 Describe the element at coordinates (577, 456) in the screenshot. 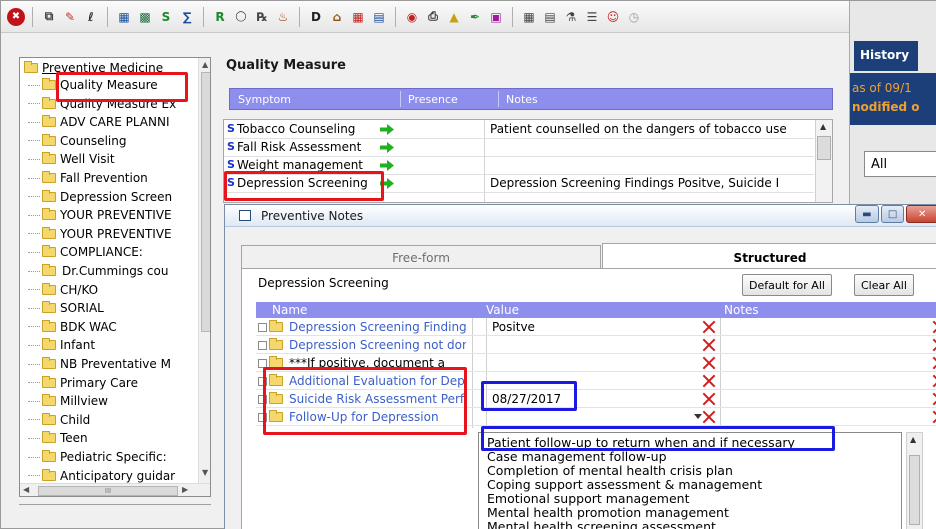

I see `dropdown-option: Case management follow-up` at that location.